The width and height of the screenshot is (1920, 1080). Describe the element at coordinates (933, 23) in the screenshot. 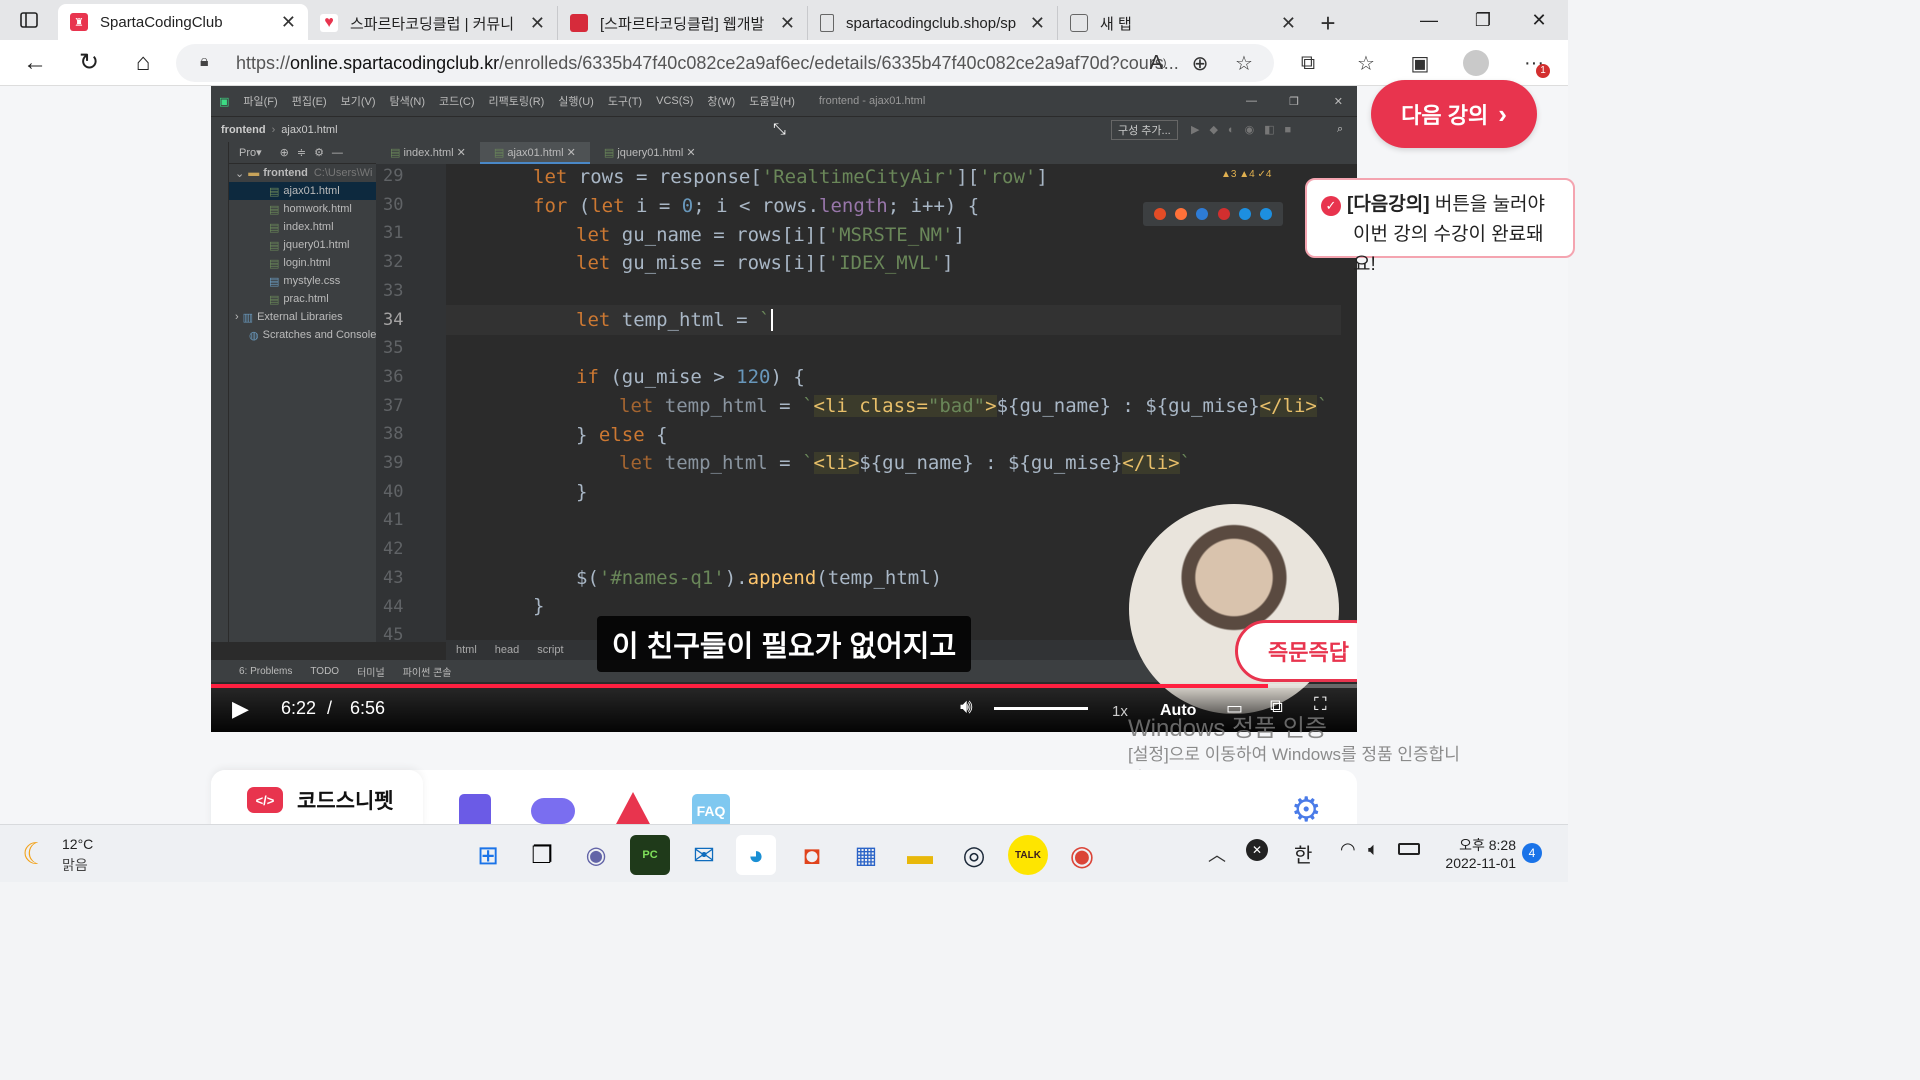

I see `browser-tab-3: spartacodingclub.shop/sp ✕` at that location.